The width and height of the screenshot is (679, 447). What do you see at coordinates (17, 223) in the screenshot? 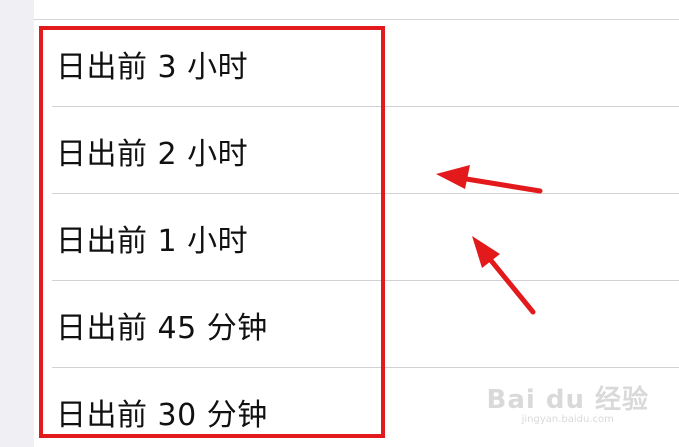
I see `grouped-background` at bounding box center [17, 223].